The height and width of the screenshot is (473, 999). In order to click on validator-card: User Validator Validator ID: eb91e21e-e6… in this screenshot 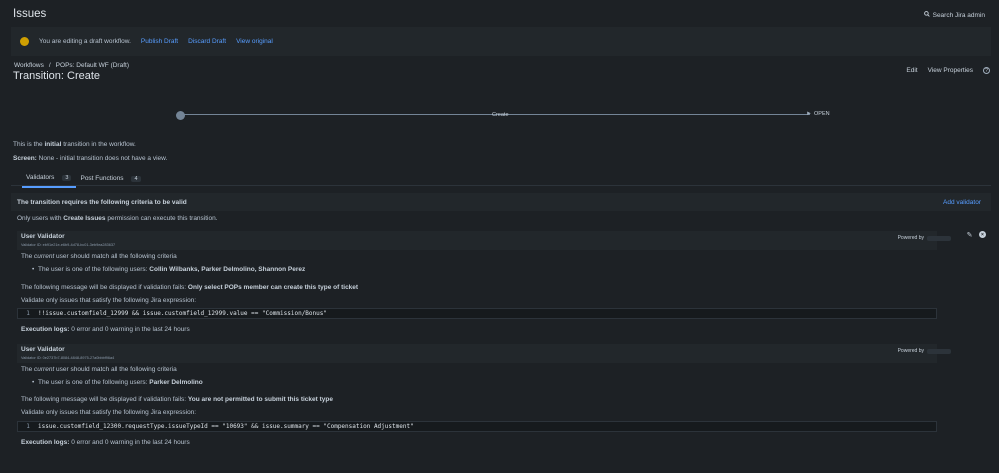, I will do `click(477, 240)`.